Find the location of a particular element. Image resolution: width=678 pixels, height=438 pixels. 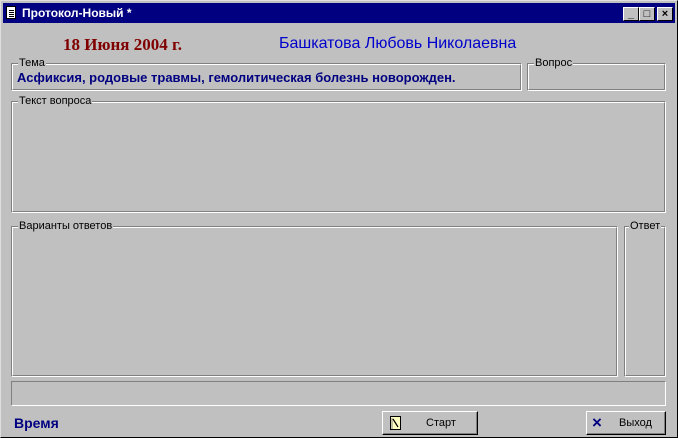

close-button: × is located at coordinates (665, 14).